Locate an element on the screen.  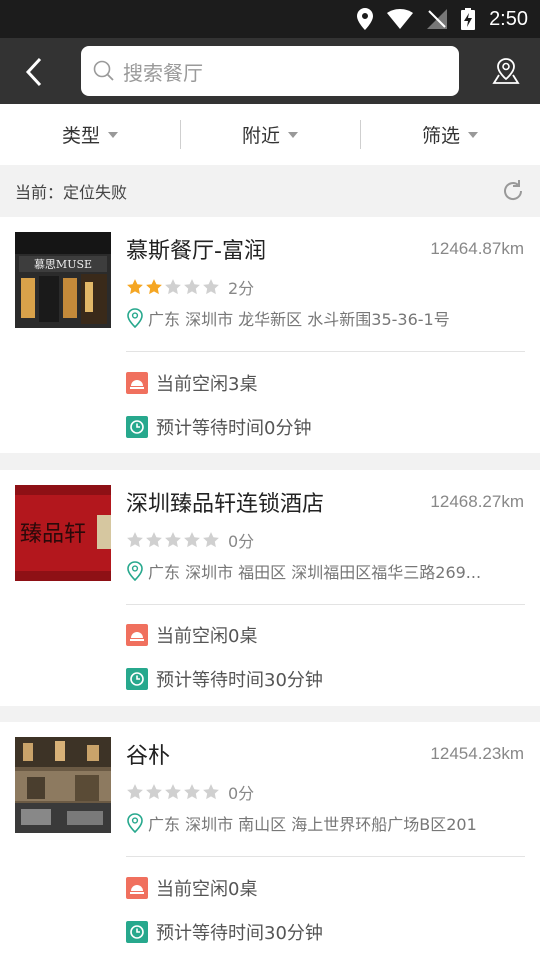
map-pin-icon is located at coordinates (506, 71).